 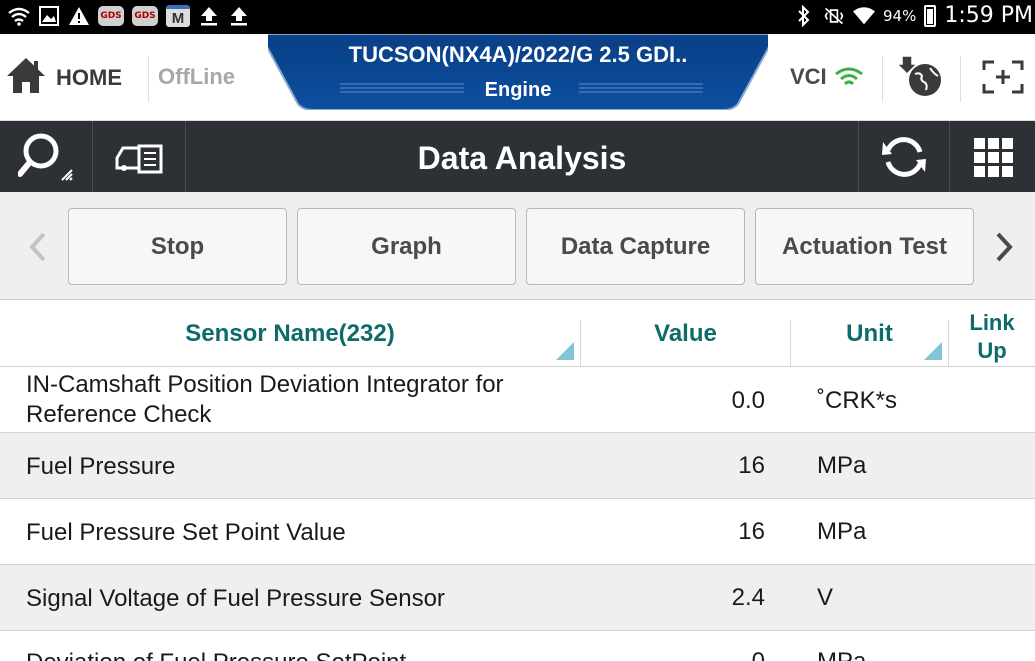 I want to click on refresh-icon, so click(x=904, y=156).